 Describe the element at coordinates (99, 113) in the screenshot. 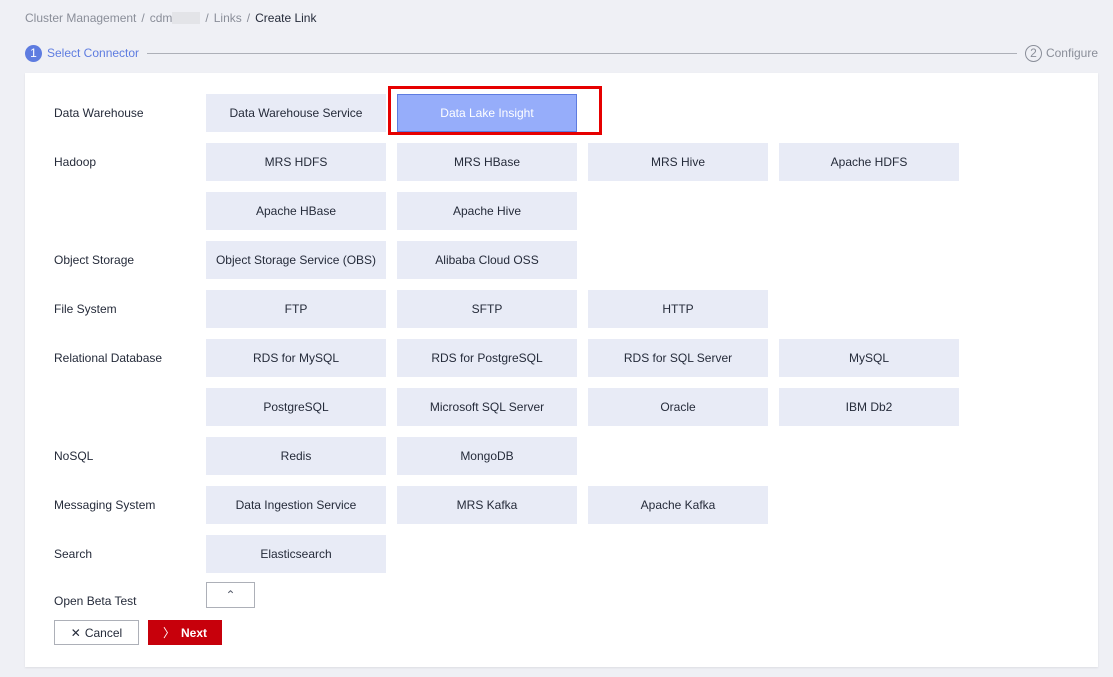

I see `group-label: Data Warehouse` at that location.